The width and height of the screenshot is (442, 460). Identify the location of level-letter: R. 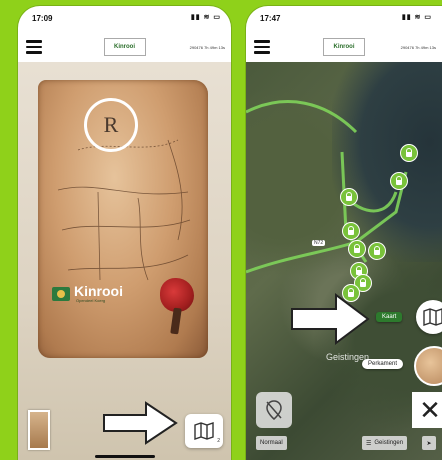
(111, 124).